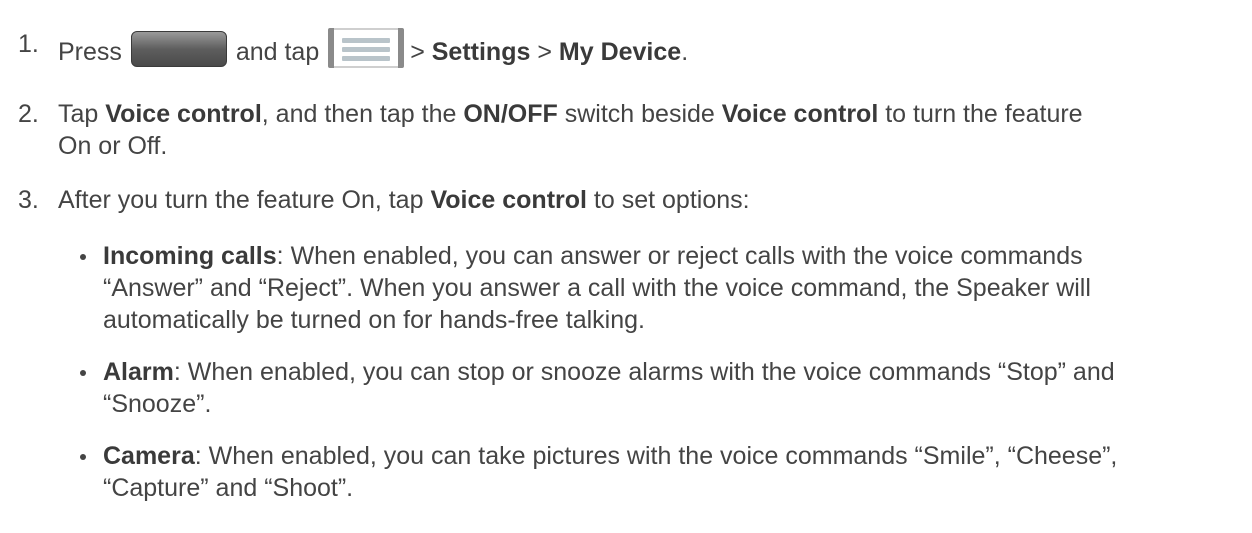 This screenshot has width=1252, height=533. Describe the element at coordinates (178, 49) in the screenshot. I see `home-key-icon` at that location.